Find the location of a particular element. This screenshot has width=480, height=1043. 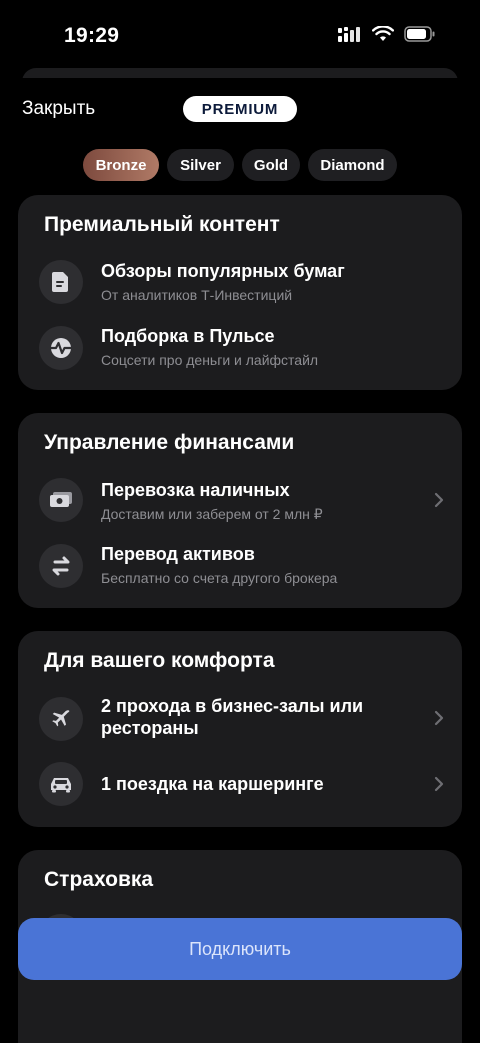

row-business-lounges: 2 прохода в бизнес-залы или рестораны is located at coordinates (240, 720).